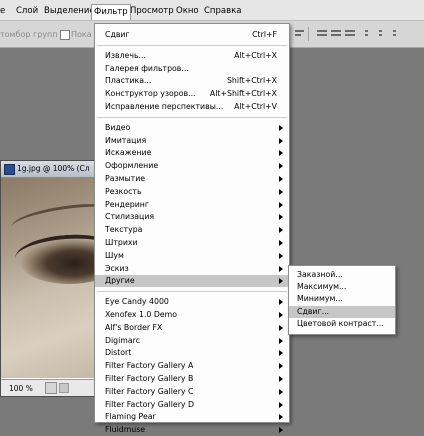 This screenshot has width=424, height=436. What do you see at coordinates (81, 34) in the screenshot?
I see `show-transform-label: Пока` at bounding box center [81, 34].